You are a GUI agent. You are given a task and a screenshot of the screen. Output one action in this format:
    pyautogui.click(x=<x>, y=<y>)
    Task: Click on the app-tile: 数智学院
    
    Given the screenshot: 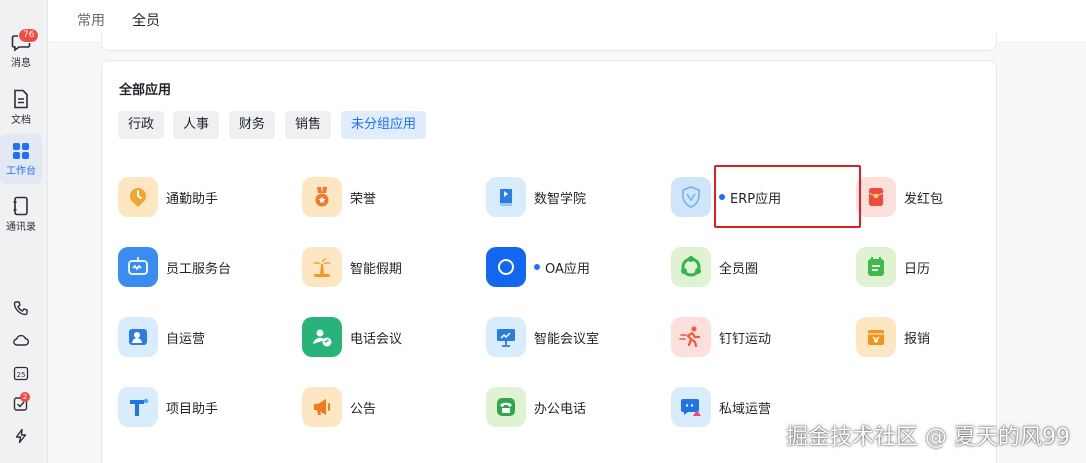 What is the action you would take?
    pyautogui.click(x=536, y=197)
    